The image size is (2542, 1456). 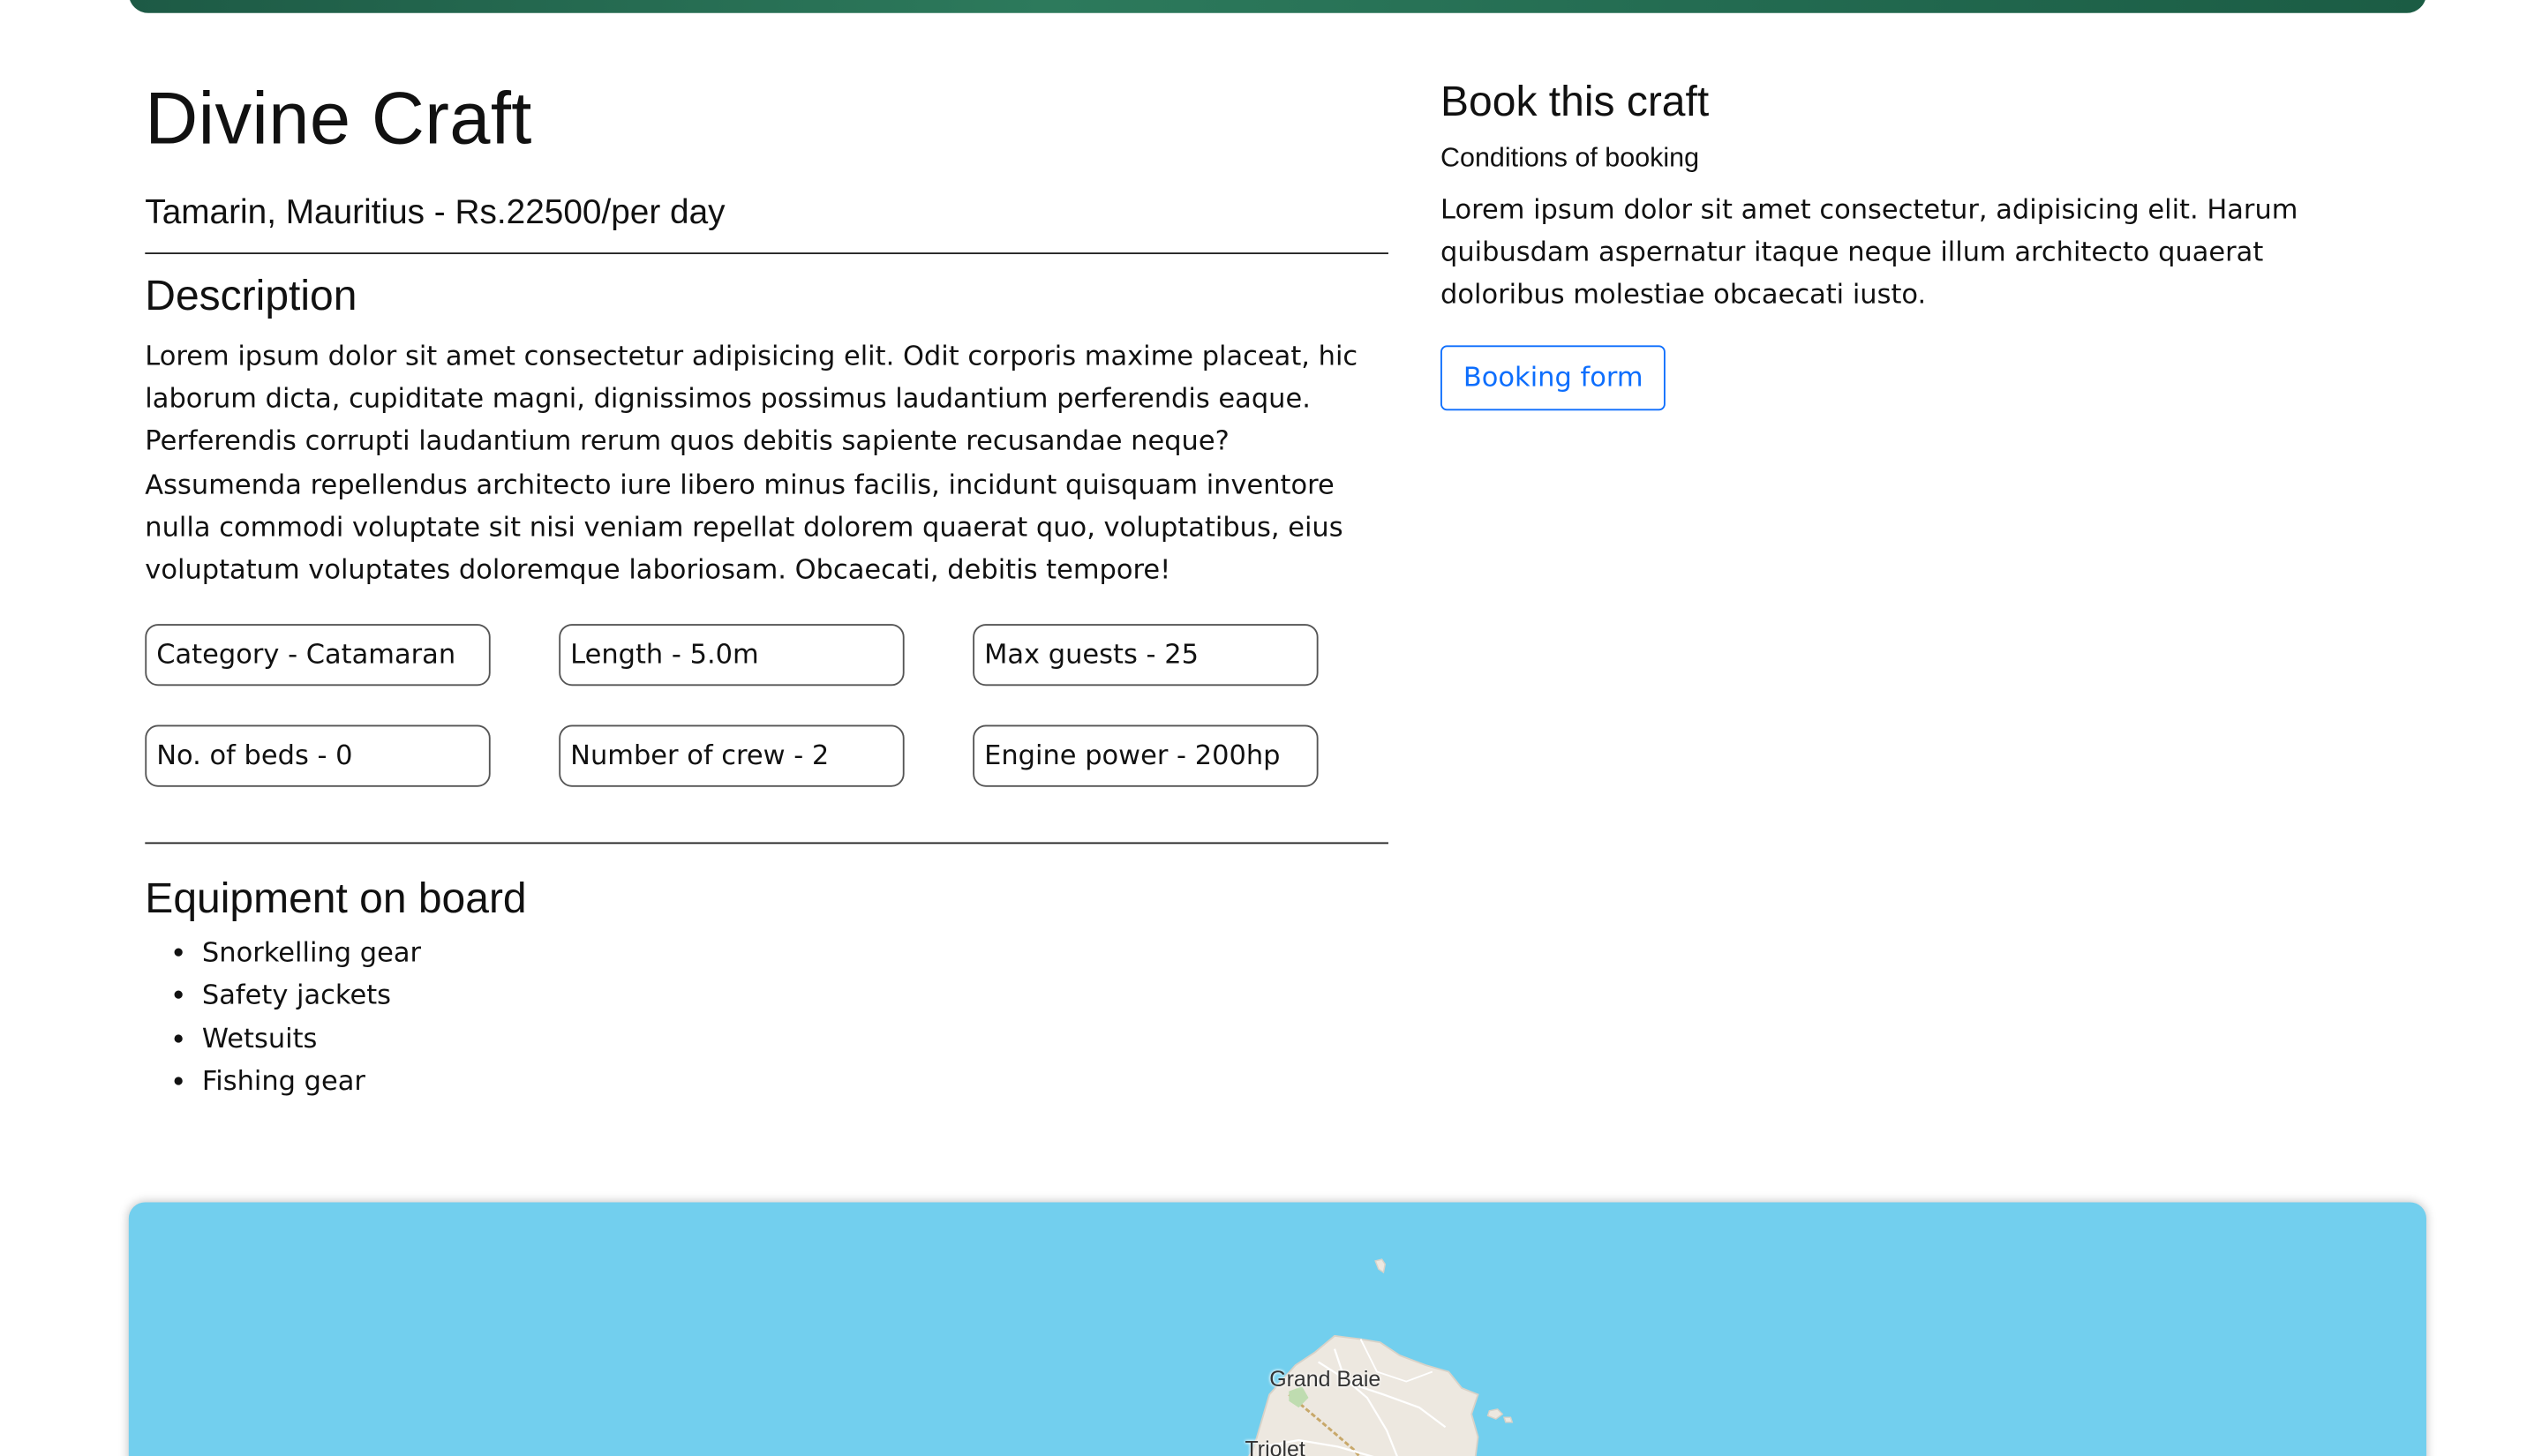 What do you see at coordinates (1146, 655) in the screenshot?
I see `spec-max-guests: Max guests - 25` at bounding box center [1146, 655].